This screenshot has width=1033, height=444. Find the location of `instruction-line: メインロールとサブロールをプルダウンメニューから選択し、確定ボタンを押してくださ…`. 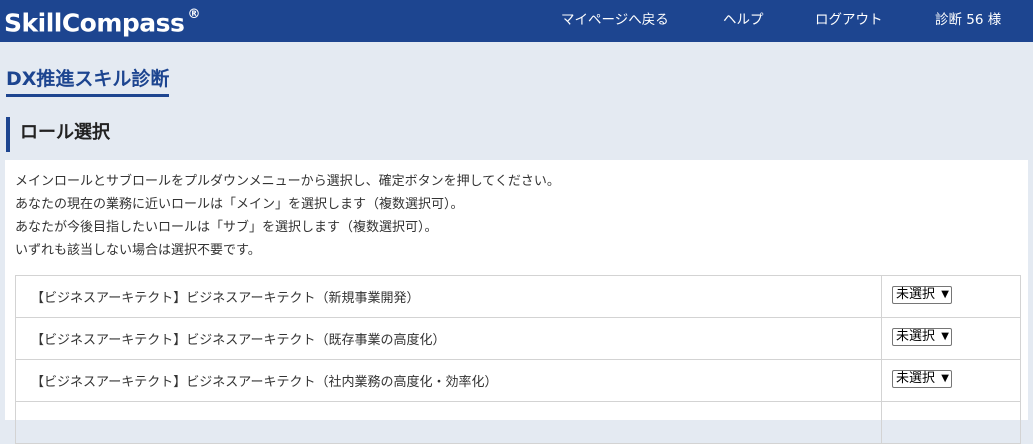

instruction-line: メインロールとサブロールをプルダウンメニューから選択し、確定ボタンを押してくださ… is located at coordinates (287, 181).